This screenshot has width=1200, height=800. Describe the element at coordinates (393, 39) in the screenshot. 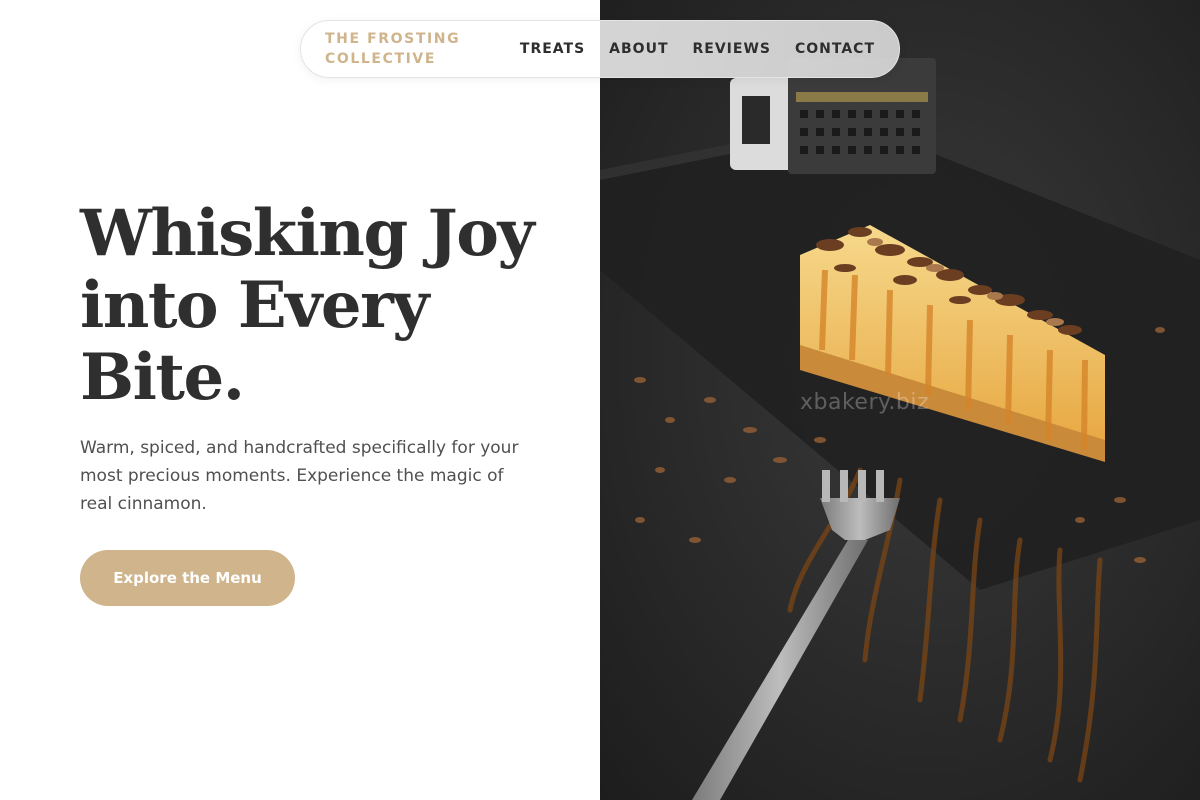

I see `brand-line: THE FROSTING` at that location.